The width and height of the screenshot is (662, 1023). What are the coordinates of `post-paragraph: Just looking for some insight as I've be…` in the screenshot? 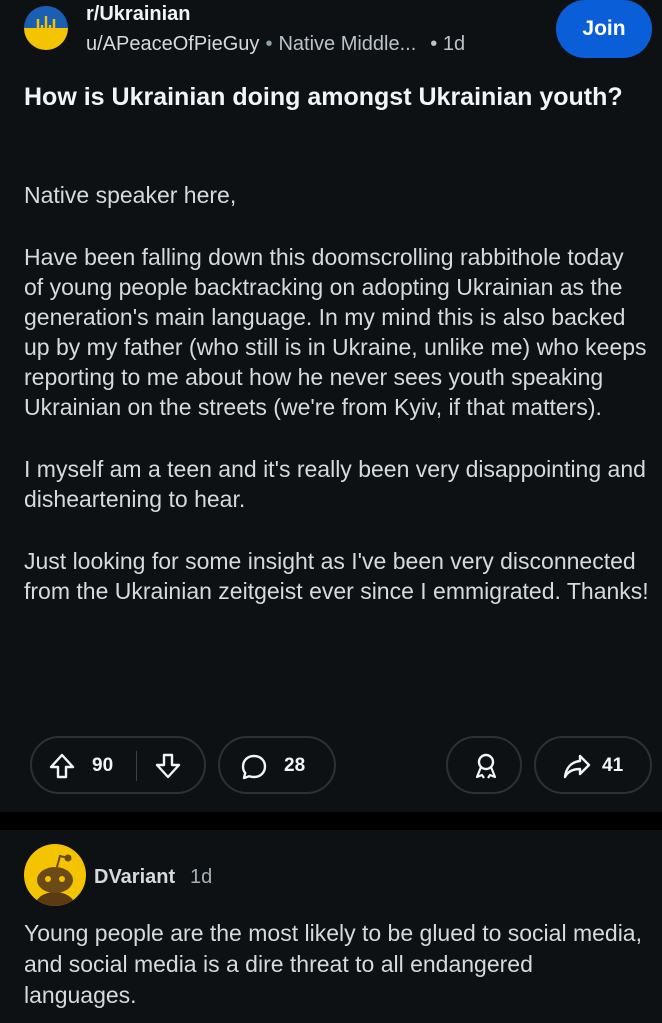 It's located at (336, 576).